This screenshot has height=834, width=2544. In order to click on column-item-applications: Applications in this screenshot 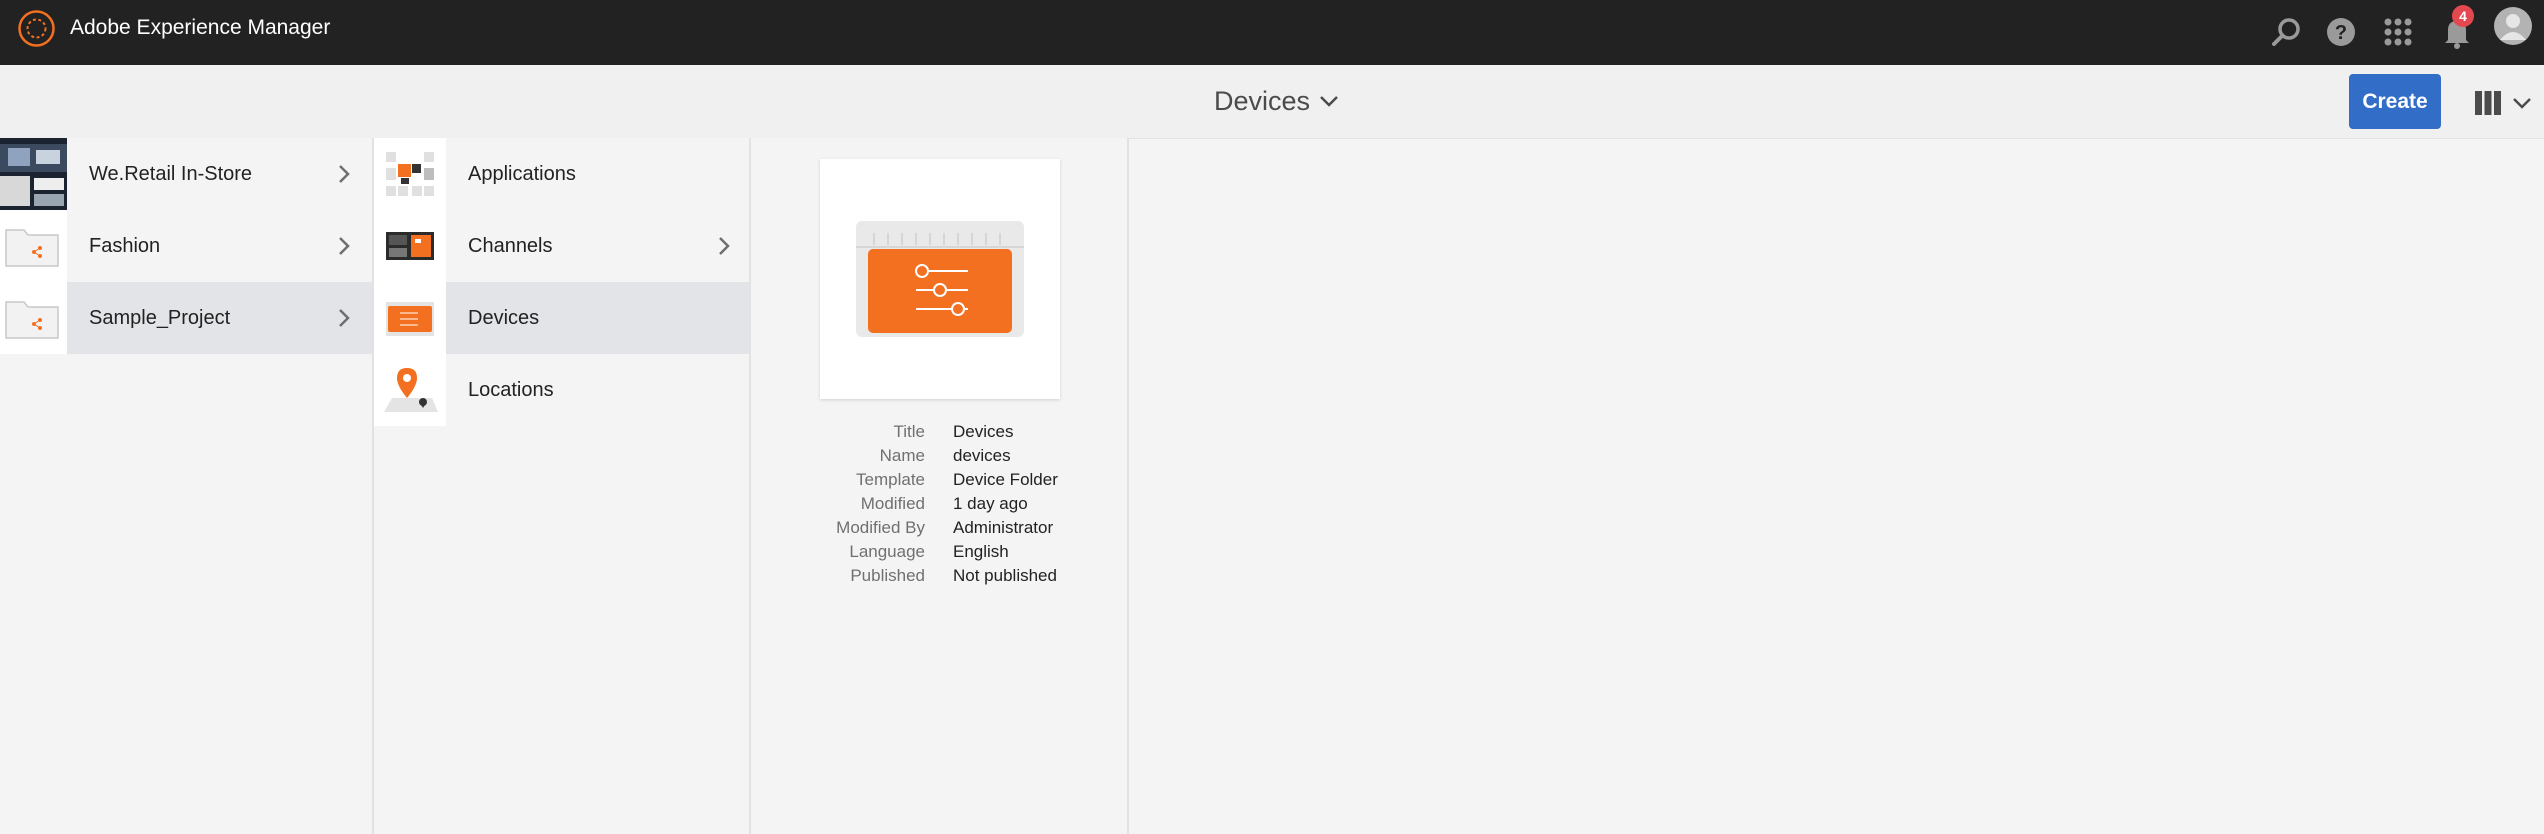, I will do `click(561, 174)`.